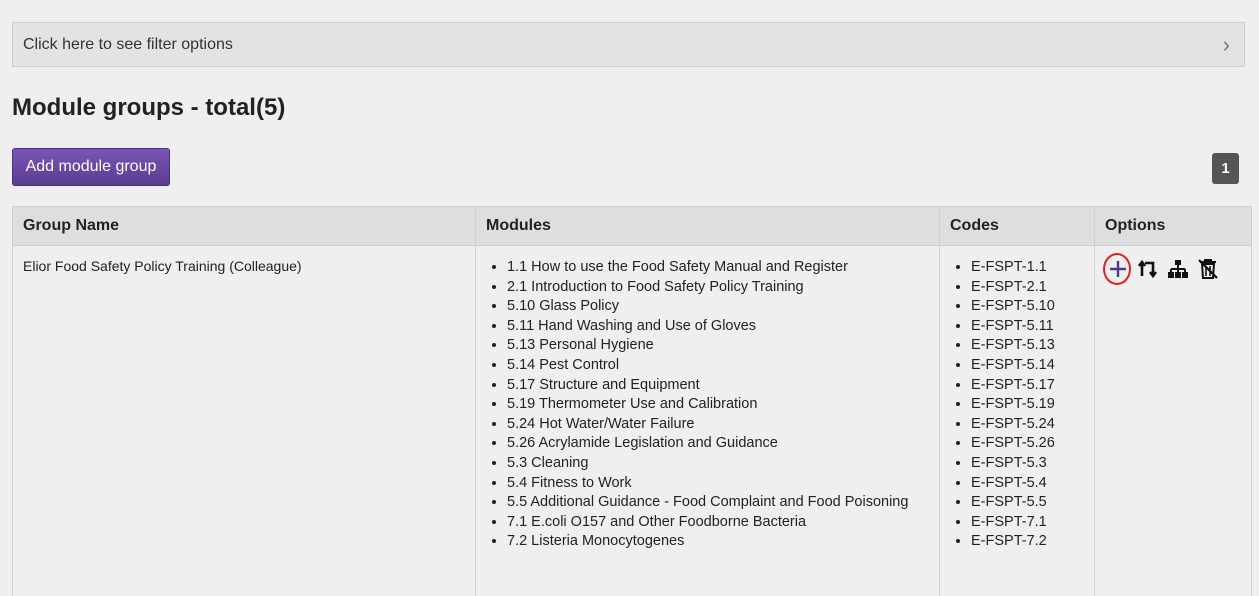 This screenshot has height=596, width=1259. I want to click on plus-icon, so click(1118, 269).